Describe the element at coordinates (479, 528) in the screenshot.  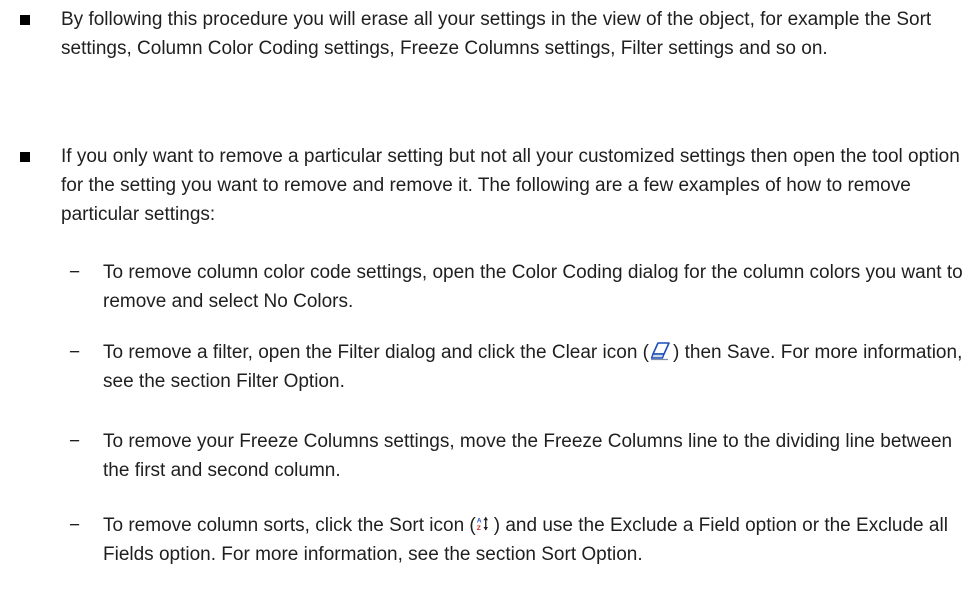
I see `svg-text: Z` at that location.